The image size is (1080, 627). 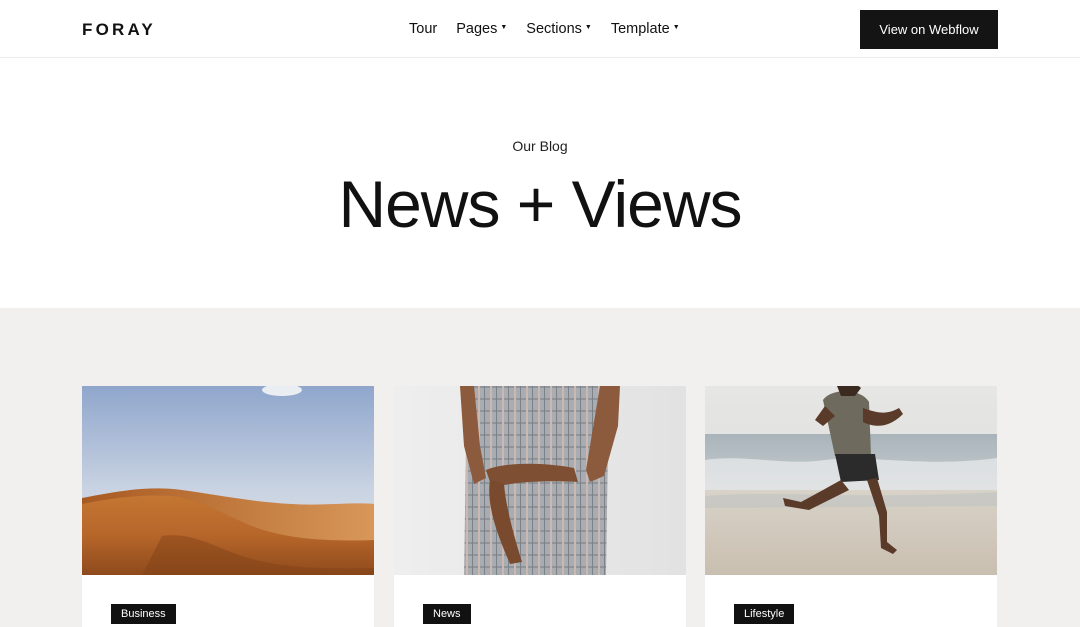 I want to click on desert-dunes-photo, so click(x=228, y=480).